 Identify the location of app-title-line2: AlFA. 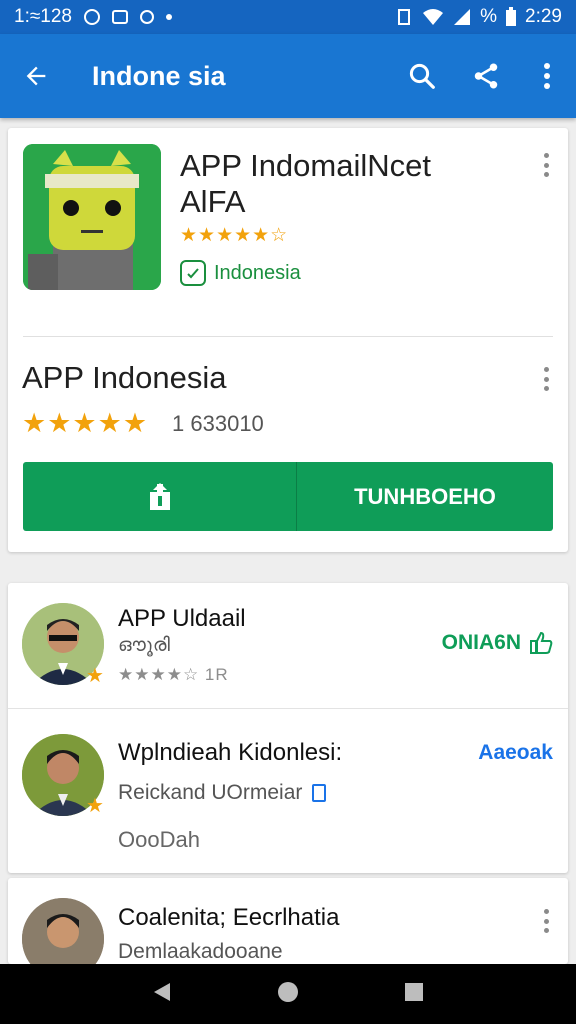
(213, 201).